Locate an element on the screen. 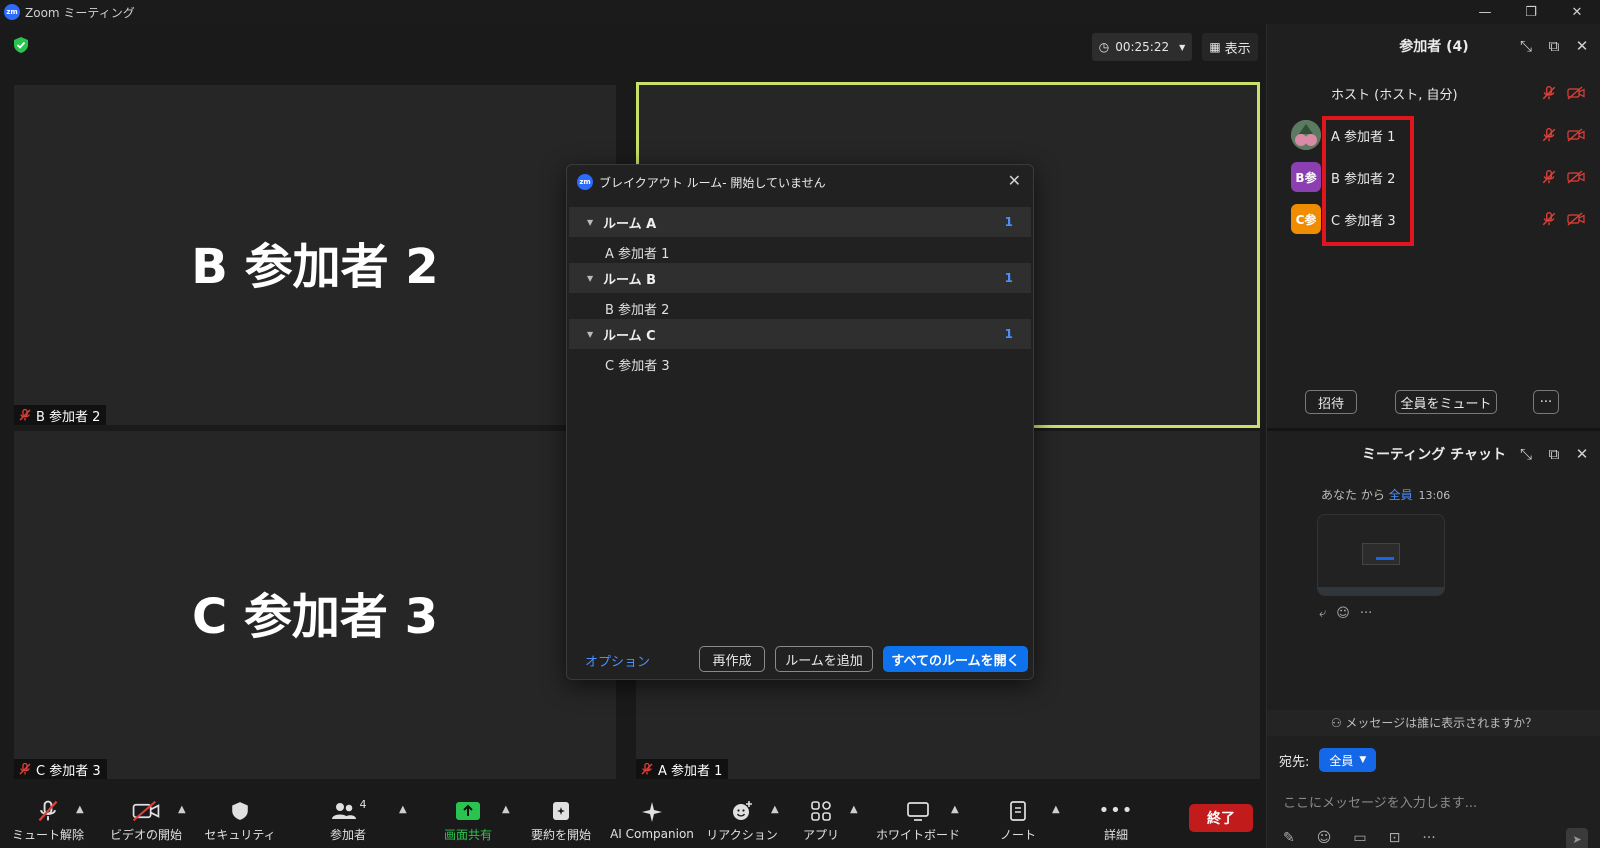 The height and width of the screenshot is (848, 1600). send-icon: ➤ is located at coordinates (1577, 838).